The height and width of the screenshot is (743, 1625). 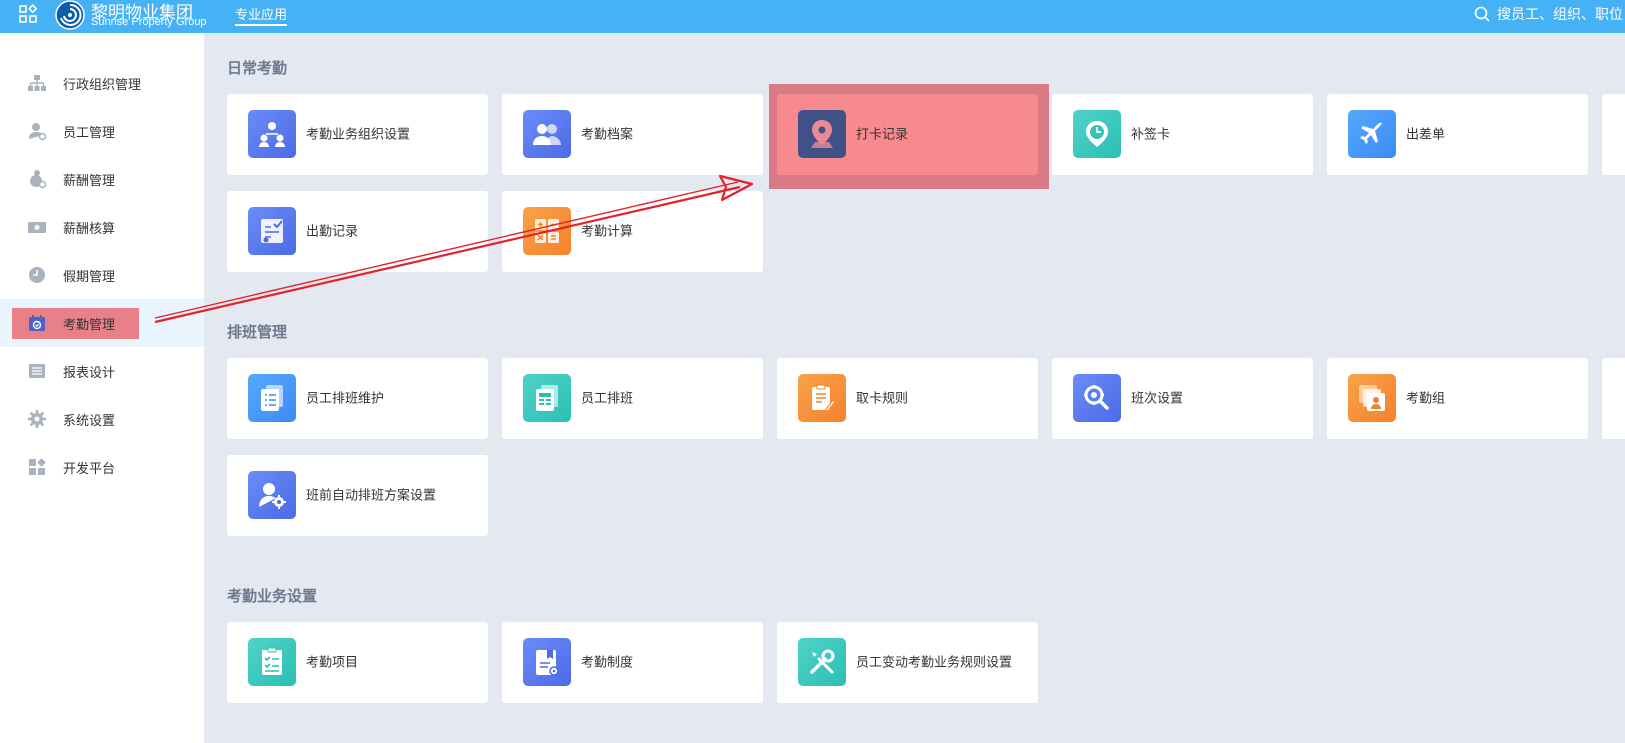 I want to click on card-label: 考勤组, so click(x=1426, y=398).